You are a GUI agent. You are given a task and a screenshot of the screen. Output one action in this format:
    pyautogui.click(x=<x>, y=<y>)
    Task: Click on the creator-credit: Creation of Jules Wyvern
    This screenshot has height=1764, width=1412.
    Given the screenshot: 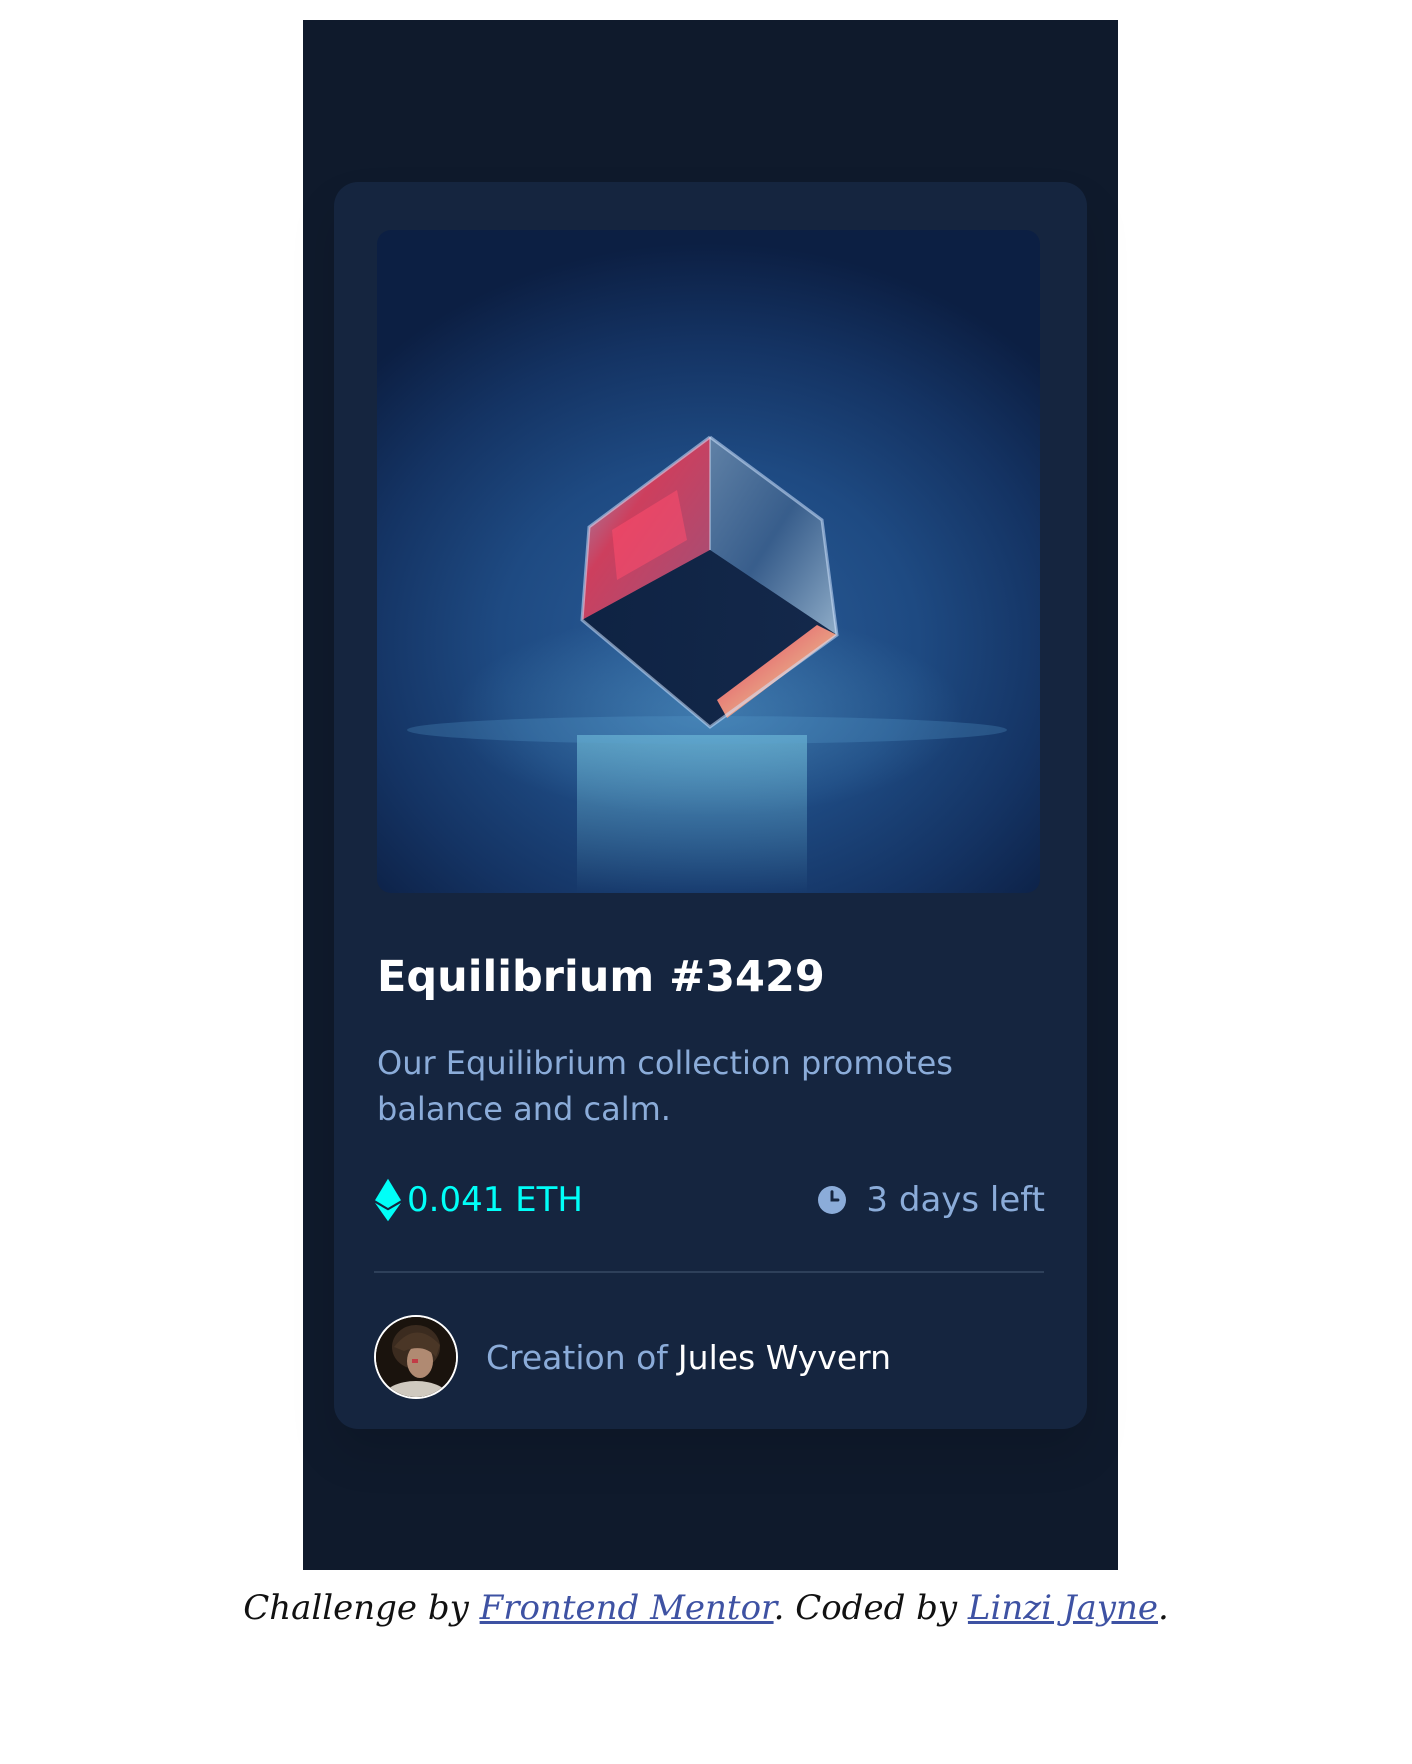 What is the action you would take?
    pyautogui.click(x=688, y=1357)
    